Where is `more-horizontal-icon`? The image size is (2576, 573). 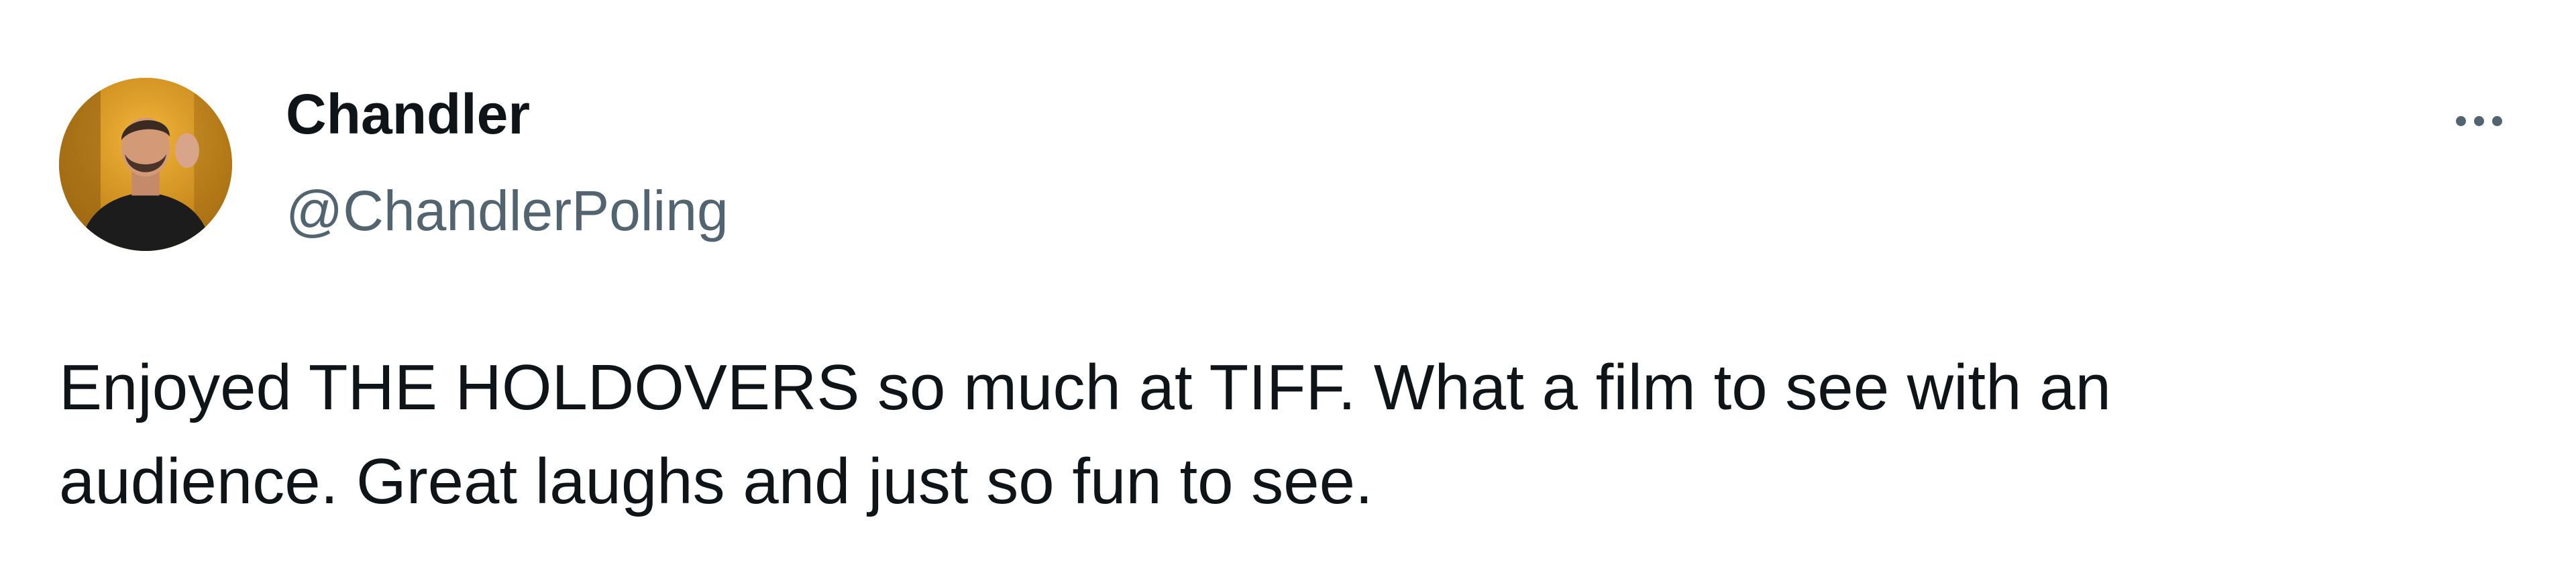 more-horizontal-icon is located at coordinates (2460, 120).